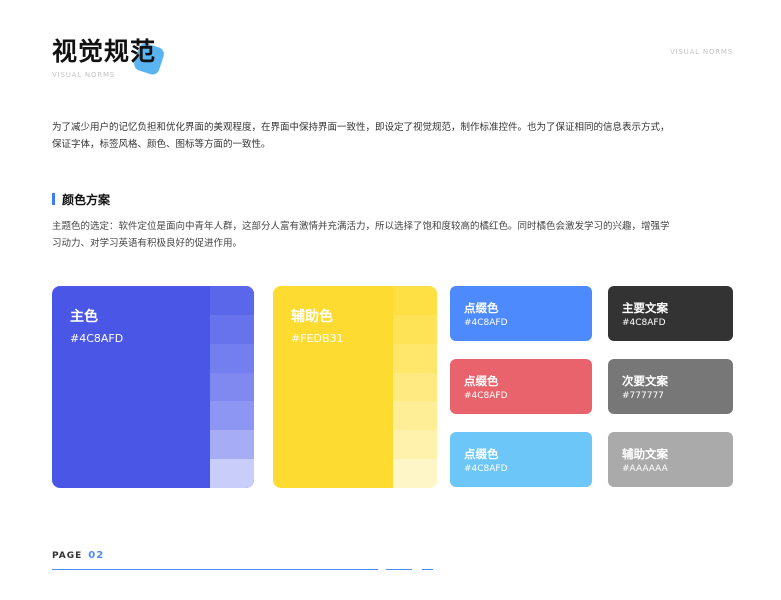  I want to click on text-color-card: 次要文案 #777777, so click(670, 386).